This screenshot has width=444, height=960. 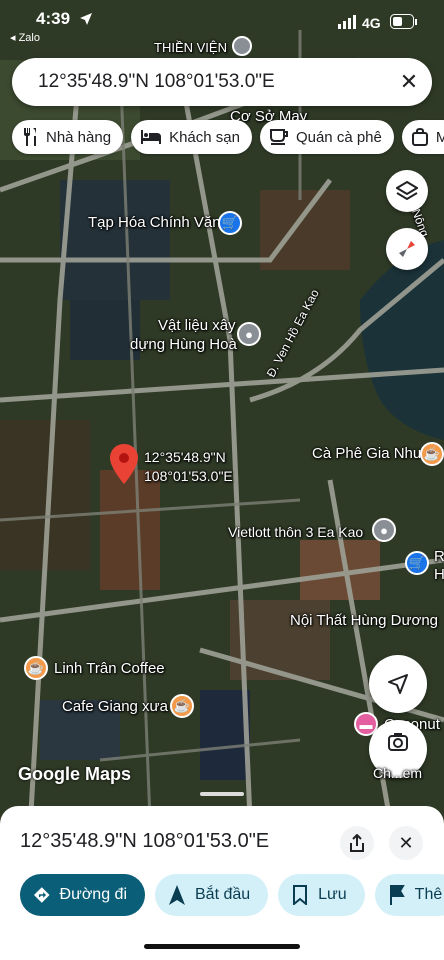 What do you see at coordinates (367, 454) in the screenshot?
I see `map-label-ca-phe-gia-nhu: Cà Phê Gia Như` at bounding box center [367, 454].